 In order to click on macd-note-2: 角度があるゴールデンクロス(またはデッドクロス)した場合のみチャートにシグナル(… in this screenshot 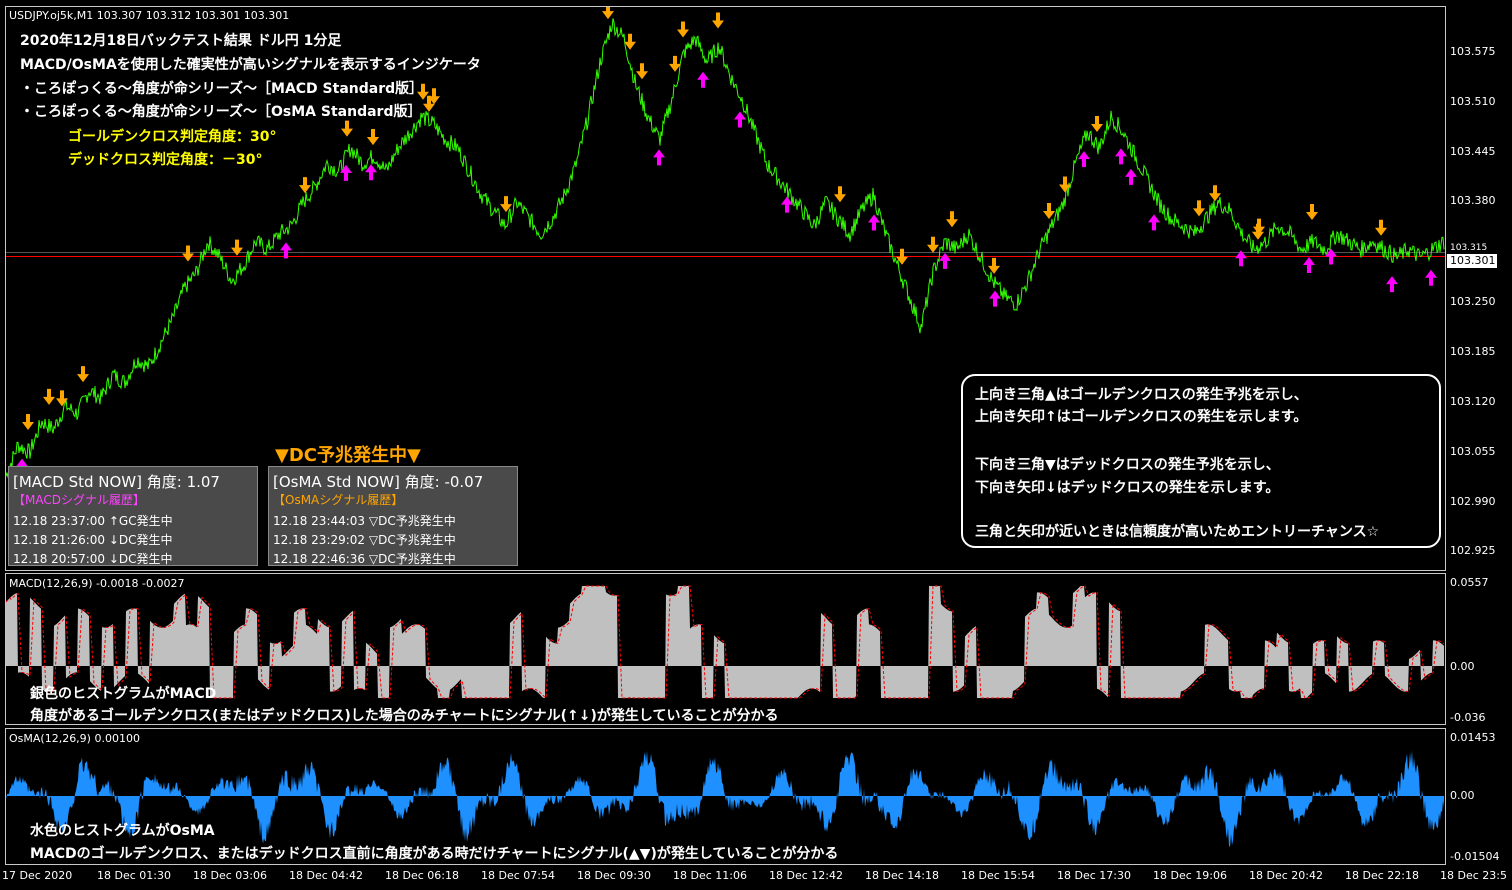, I will do `click(404, 716)`.